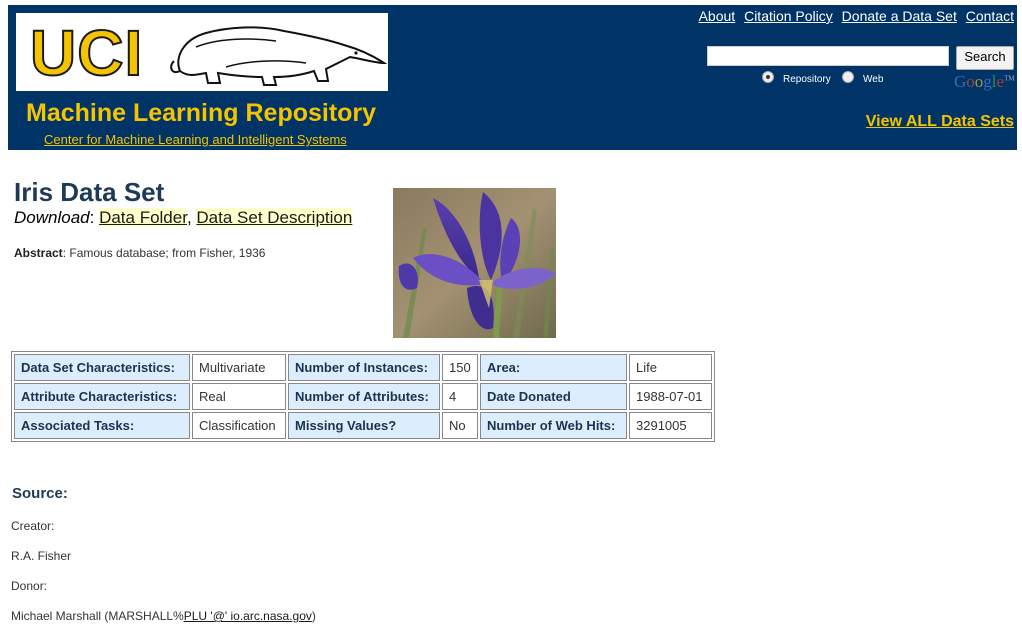 The height and width of the screenshot is (634, 1022). Describe the element at coordinates (807, 79) in the screenshot. I see `repository-radio-label: Repository` at that location.